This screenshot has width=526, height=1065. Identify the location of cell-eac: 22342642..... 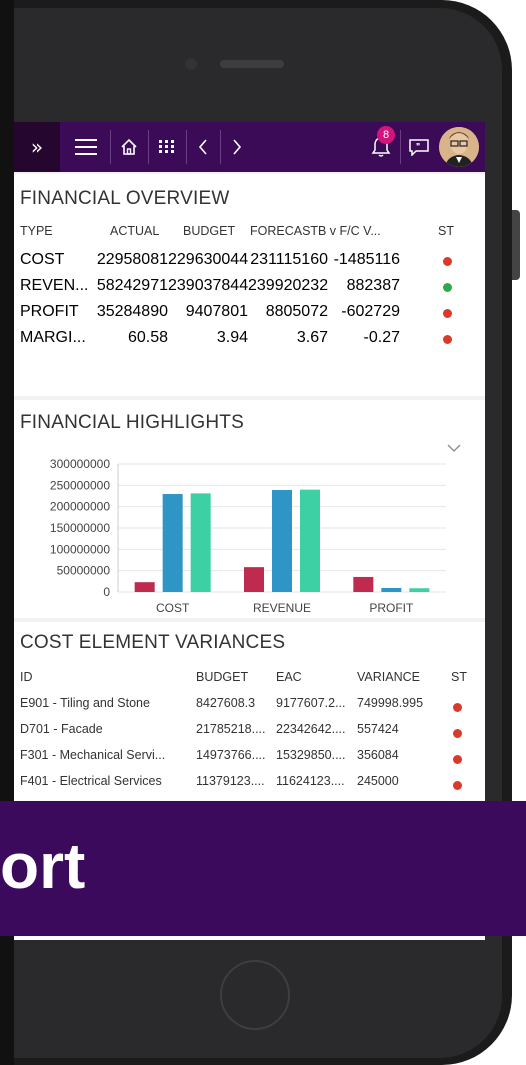
(311, 729).